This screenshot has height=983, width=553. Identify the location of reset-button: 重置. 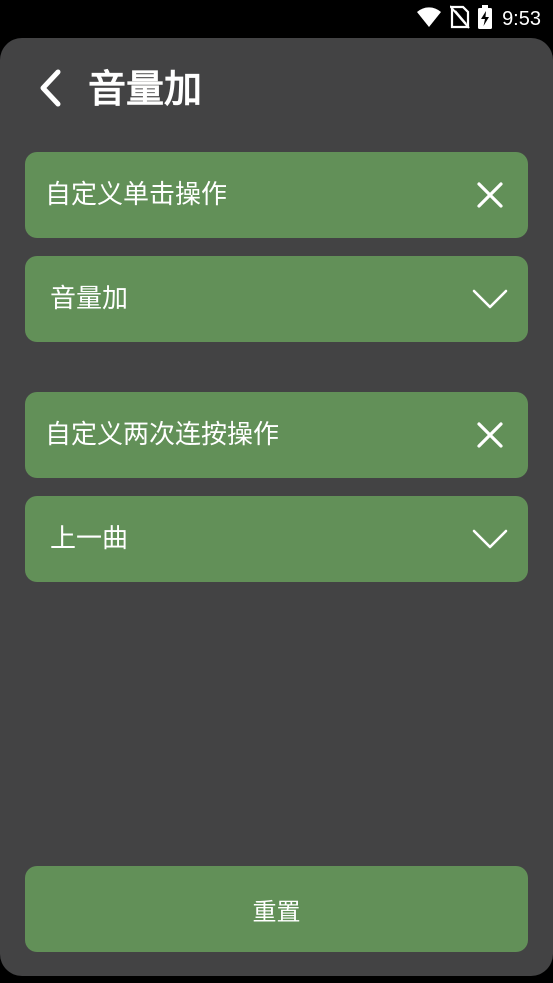
(276, 909).